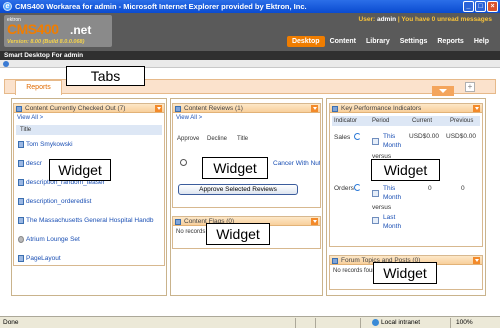 The width and height of the screenshot is (500, 328). I want to click on column-header-decline: Decline, so click(217, 139).